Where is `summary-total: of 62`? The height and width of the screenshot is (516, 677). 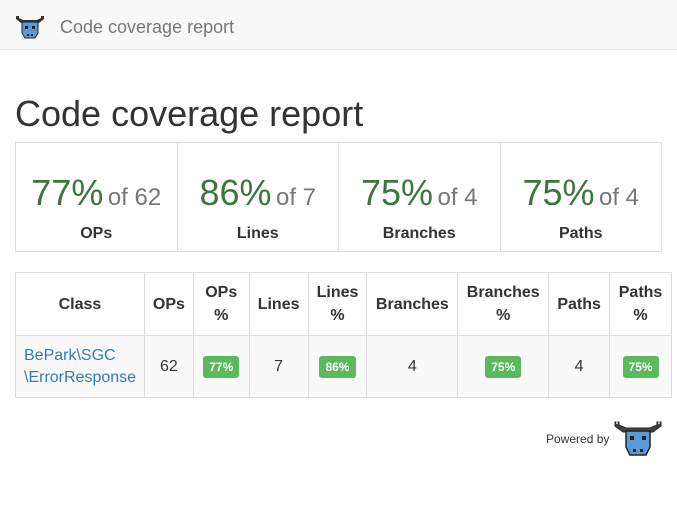
summary-total: of 62 is located at coordinates (134, 197).